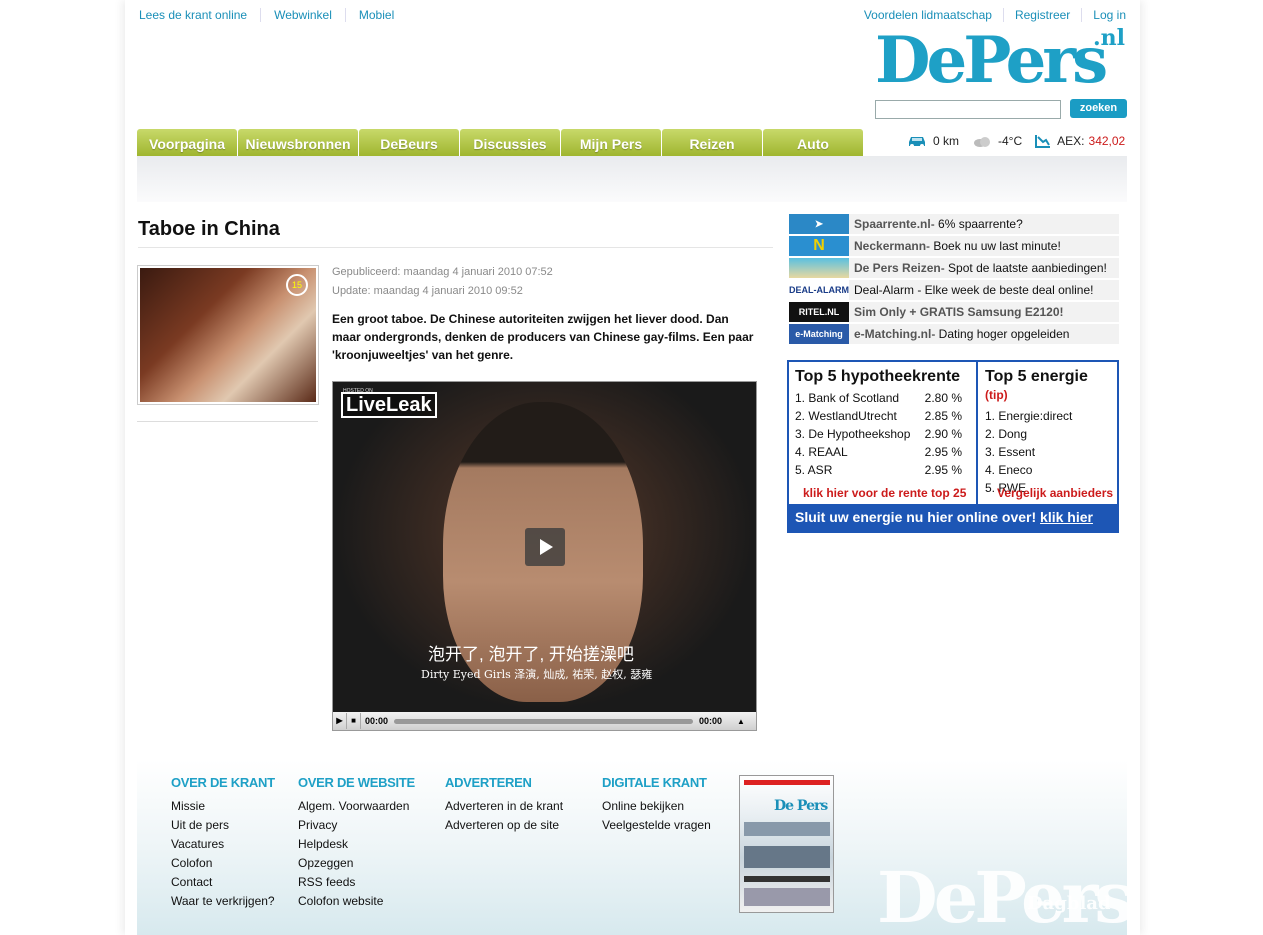 The height and width of the screenshot is (935, 1263). Describe the element at coordinates (356, 846) in the screenshot. I see `footer-link: Helpdesk` at that location.